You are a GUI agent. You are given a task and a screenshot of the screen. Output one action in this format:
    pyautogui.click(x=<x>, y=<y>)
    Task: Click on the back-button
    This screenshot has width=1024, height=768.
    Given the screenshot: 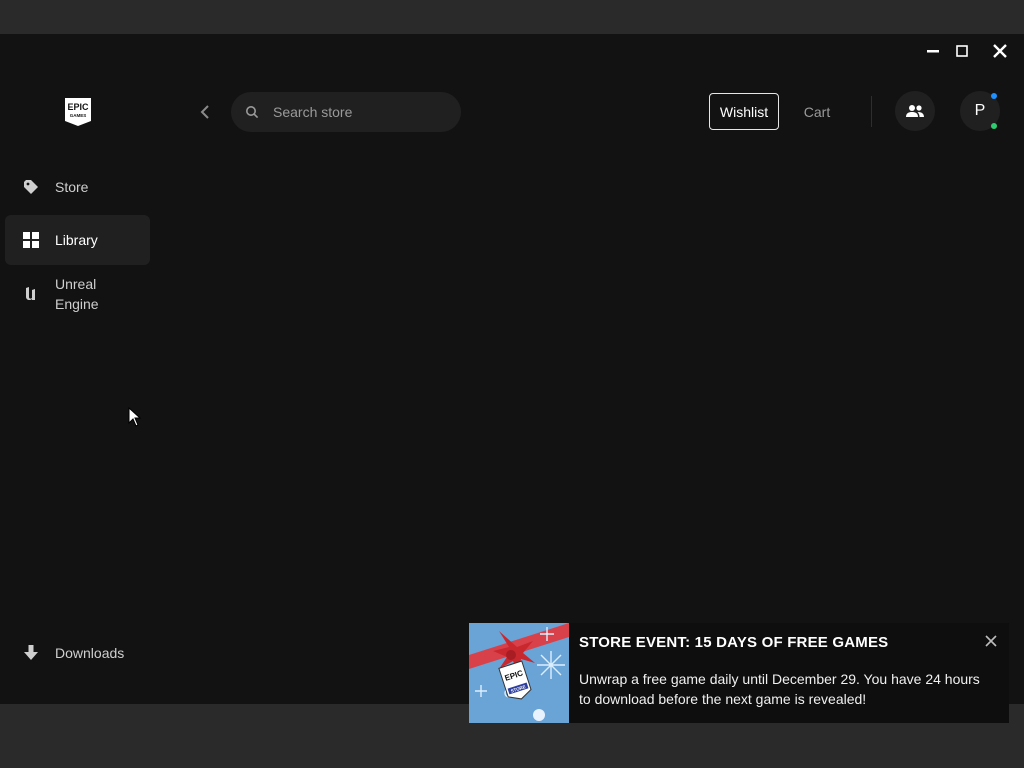 What is the action you would take?
    pyautogui.click(x=205, y=112)
    